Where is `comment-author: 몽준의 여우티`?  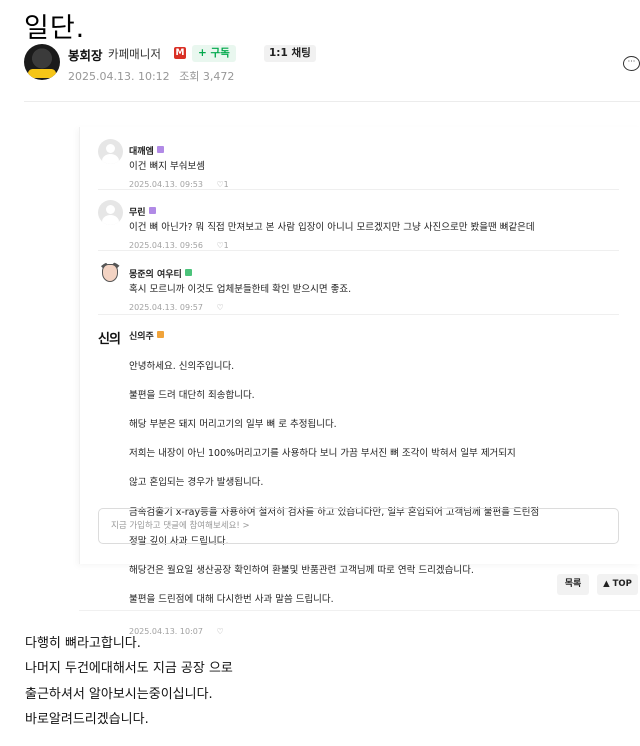
comment-author: 몽준의 여우티 is located at coordinates (155, 275).